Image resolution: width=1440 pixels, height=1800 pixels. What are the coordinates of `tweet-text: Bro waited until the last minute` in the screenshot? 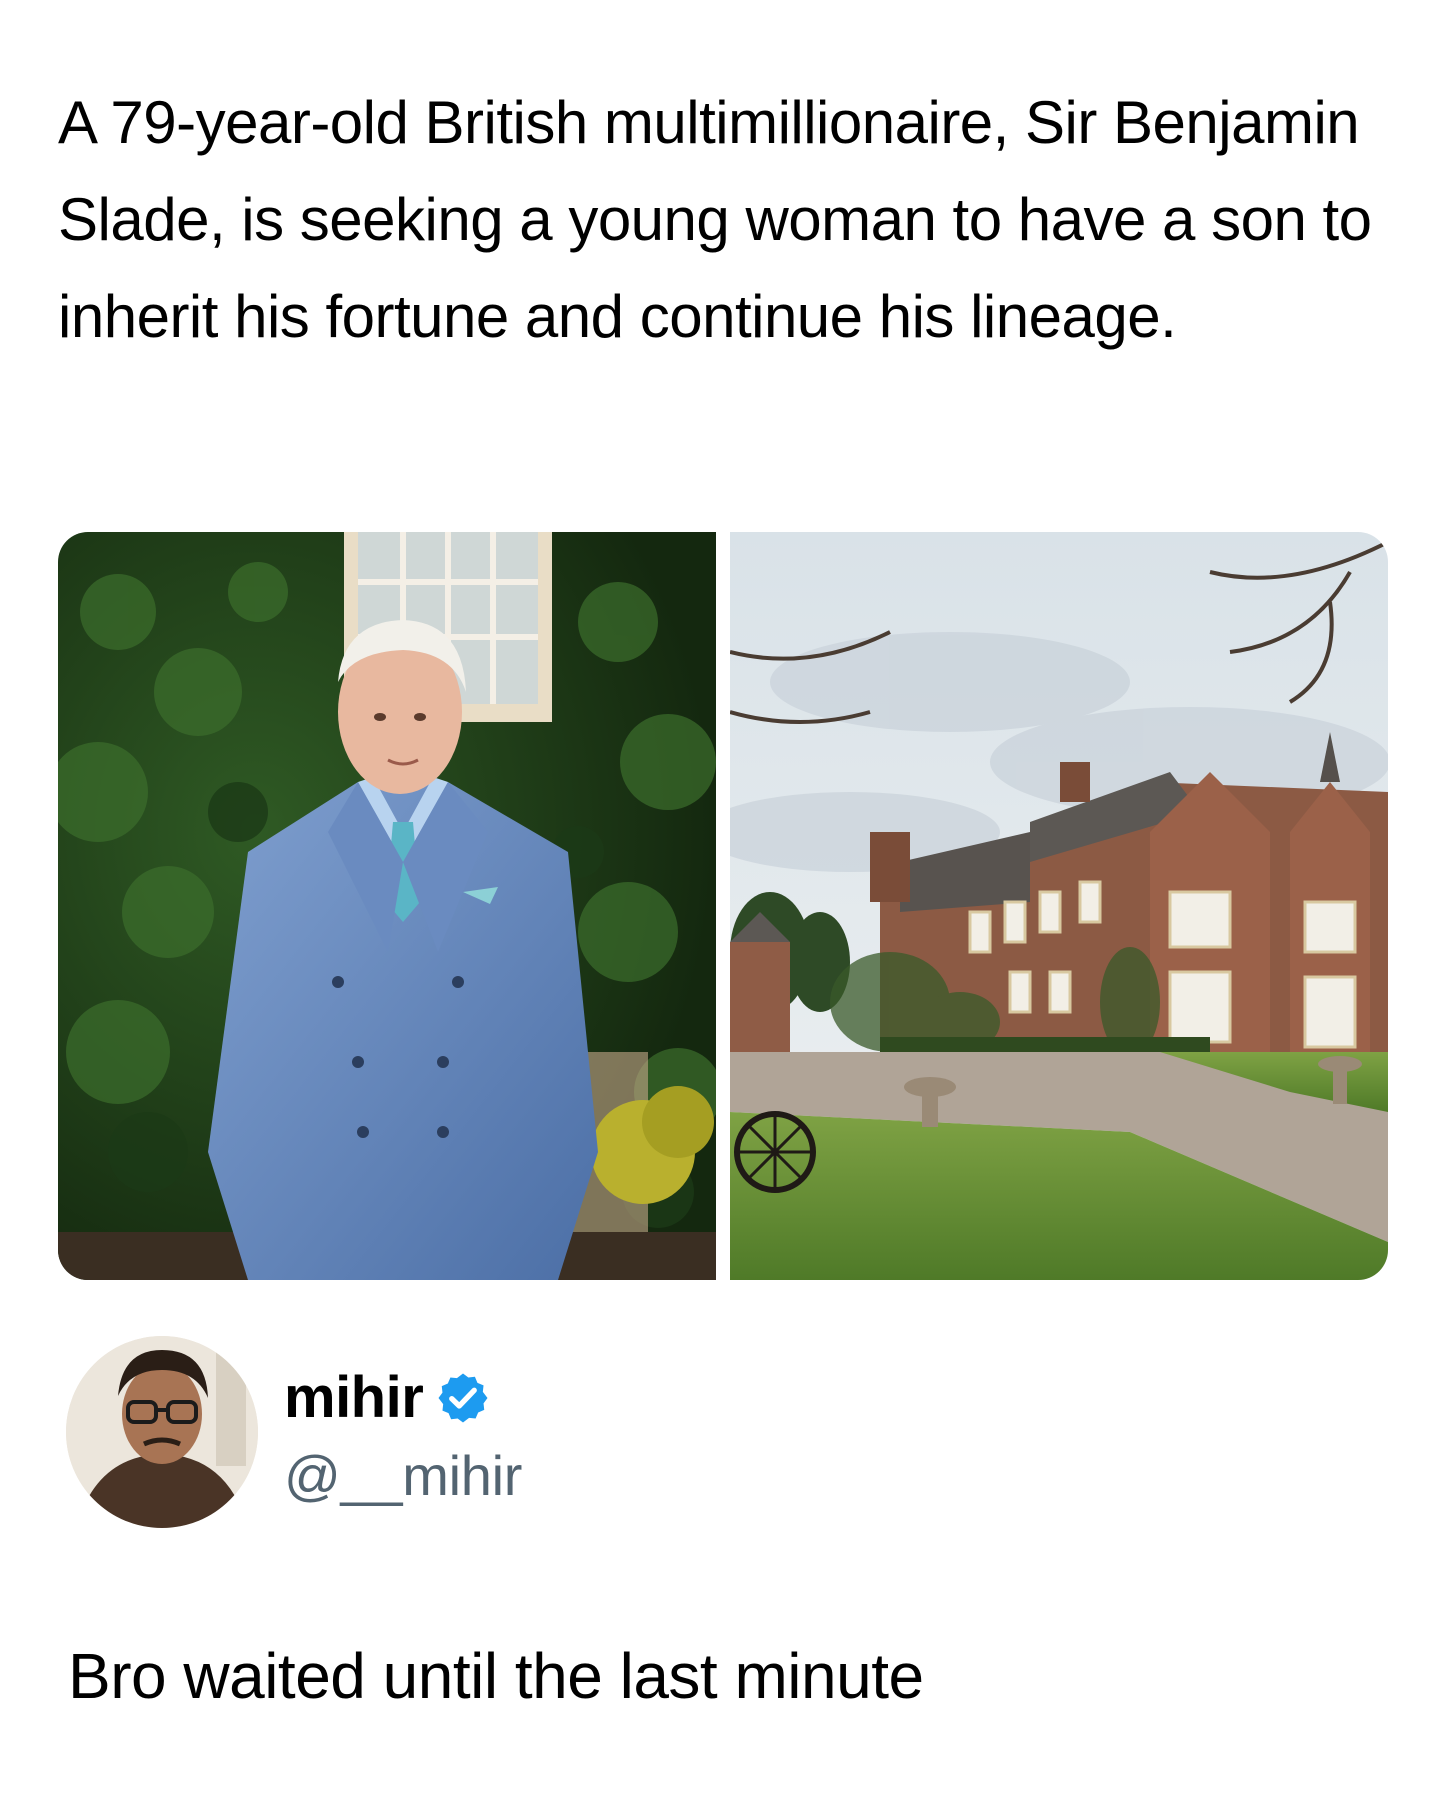 It's located at (496, 1676).